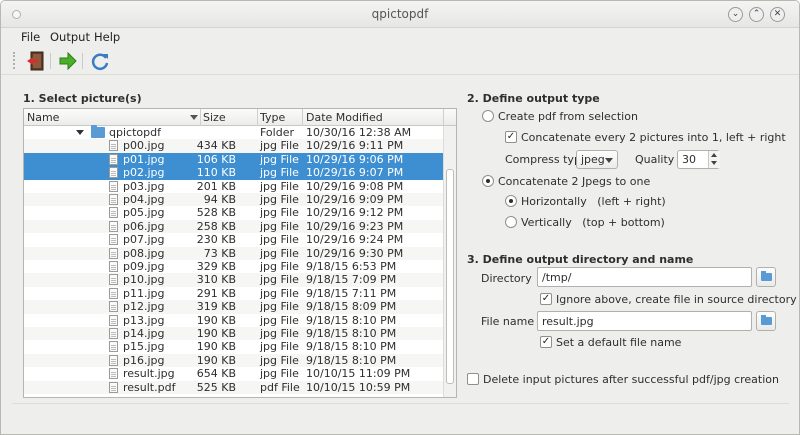 The height and width of the screenshot is (435, 800). What do you see at coordinates (233, 212) in the screenshot?
I see `table-row: p05.jpg 528 KB jpg File 10/29/16 9:12 PM` at bounding box center [233, 212].